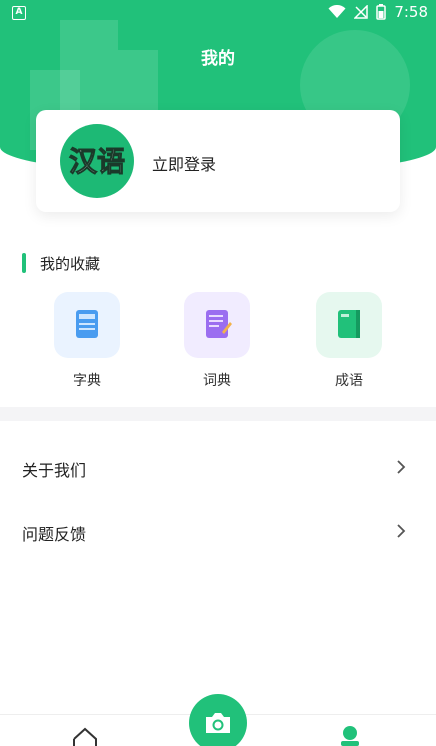  What do you see at coordinates (350, 736) in the screenshot?
I see `profile-icon` at bounding box center [350, 736].